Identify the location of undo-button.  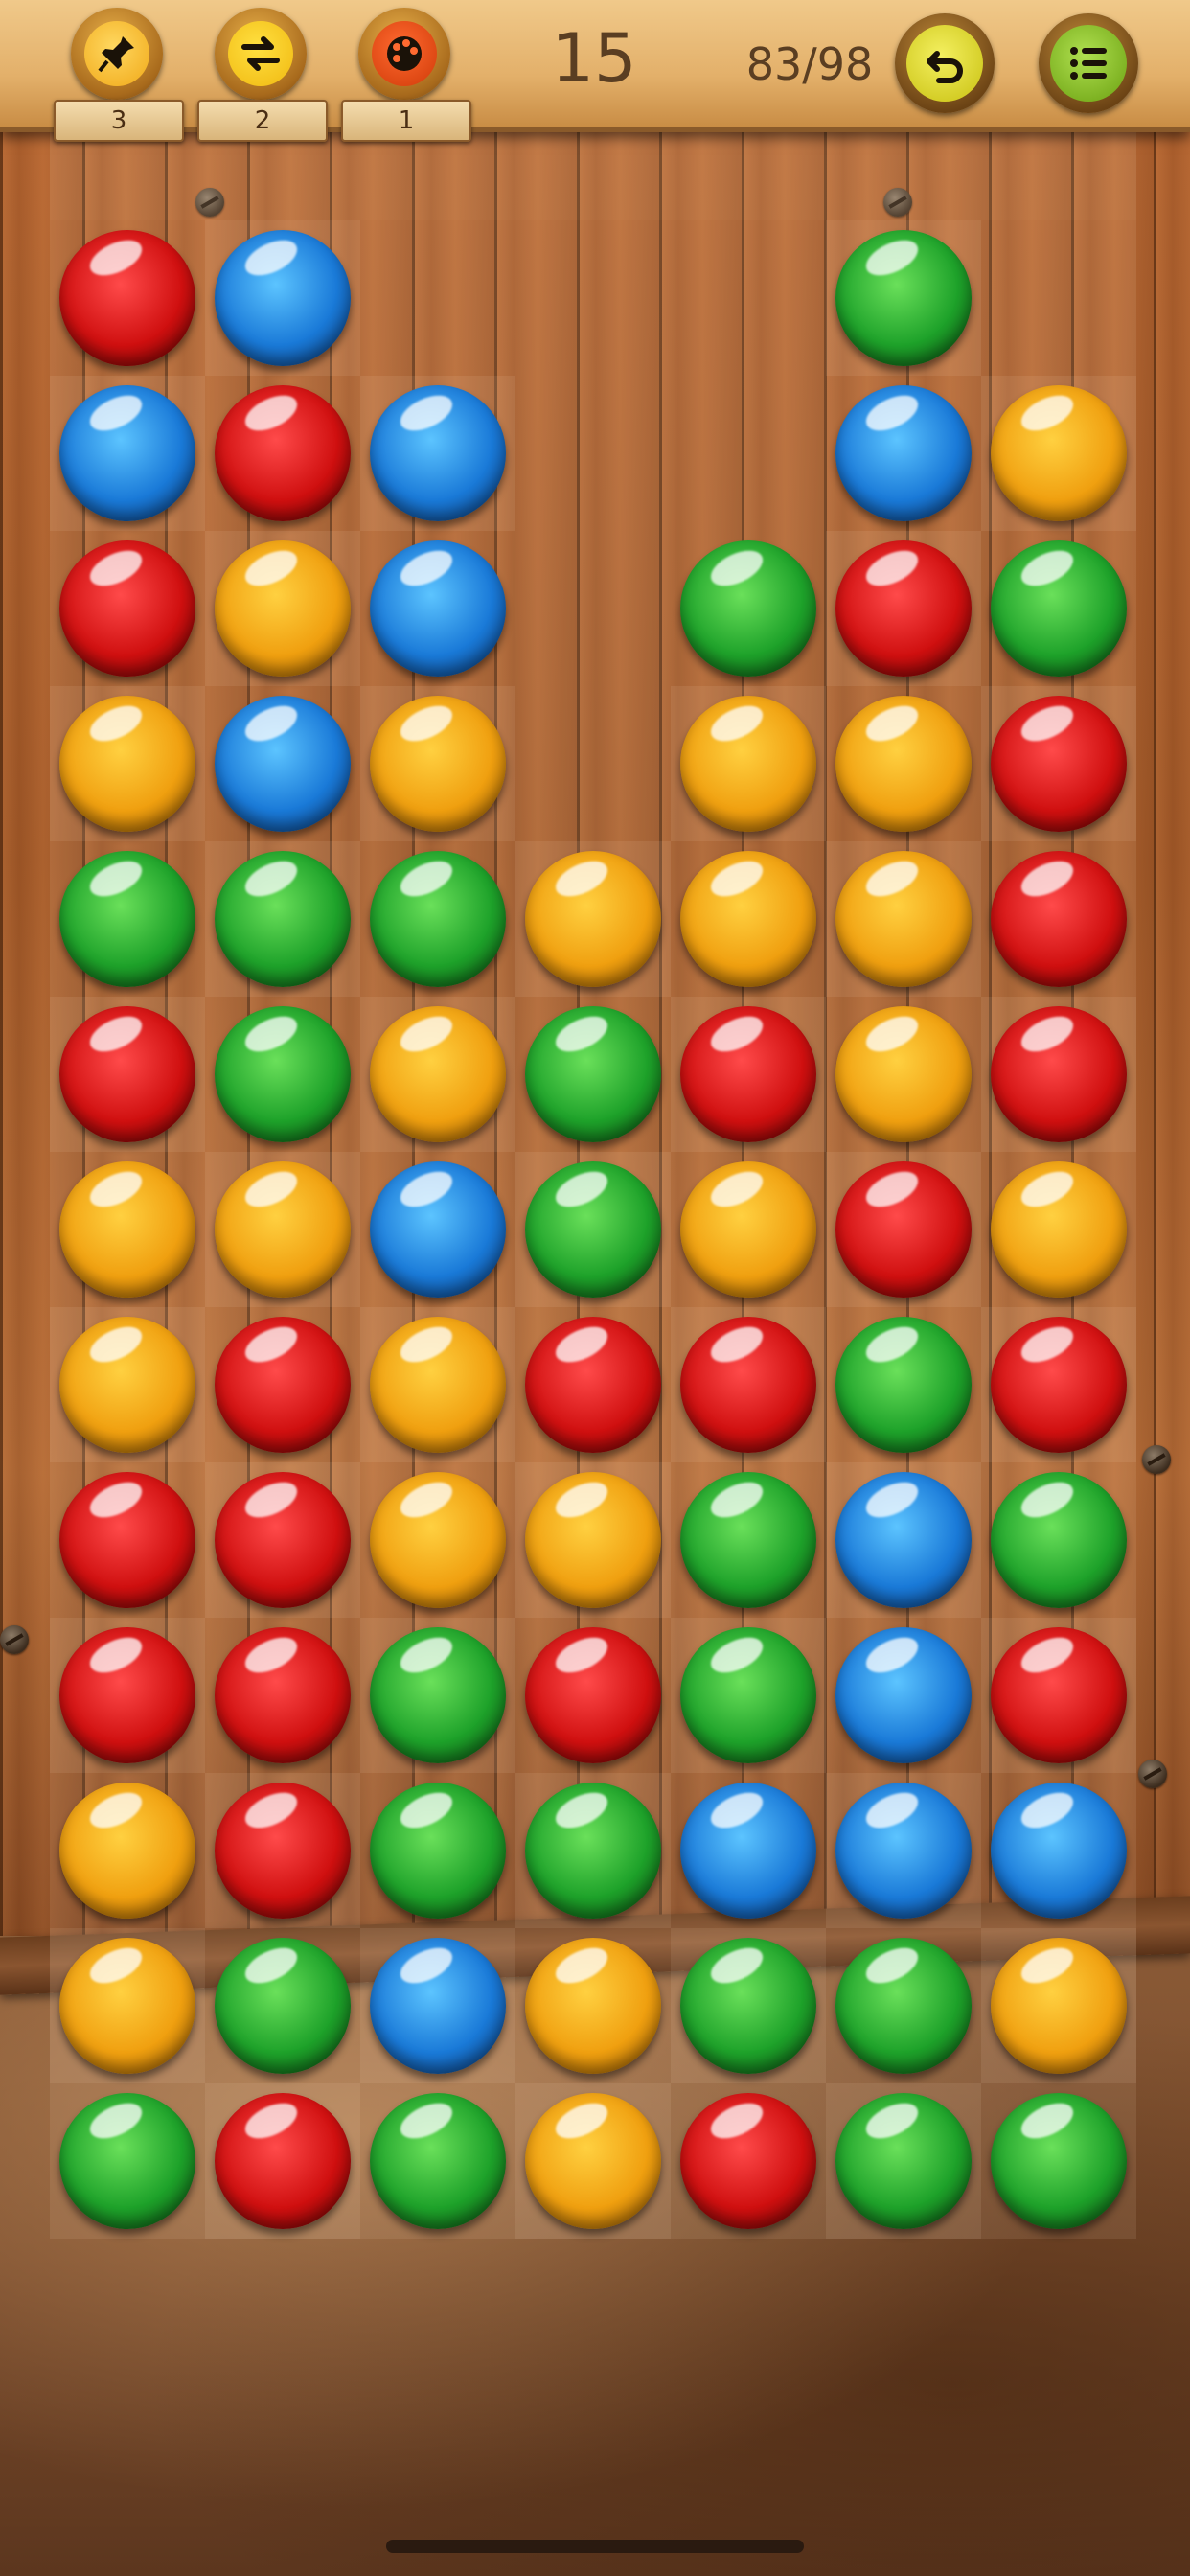
(945, 63).